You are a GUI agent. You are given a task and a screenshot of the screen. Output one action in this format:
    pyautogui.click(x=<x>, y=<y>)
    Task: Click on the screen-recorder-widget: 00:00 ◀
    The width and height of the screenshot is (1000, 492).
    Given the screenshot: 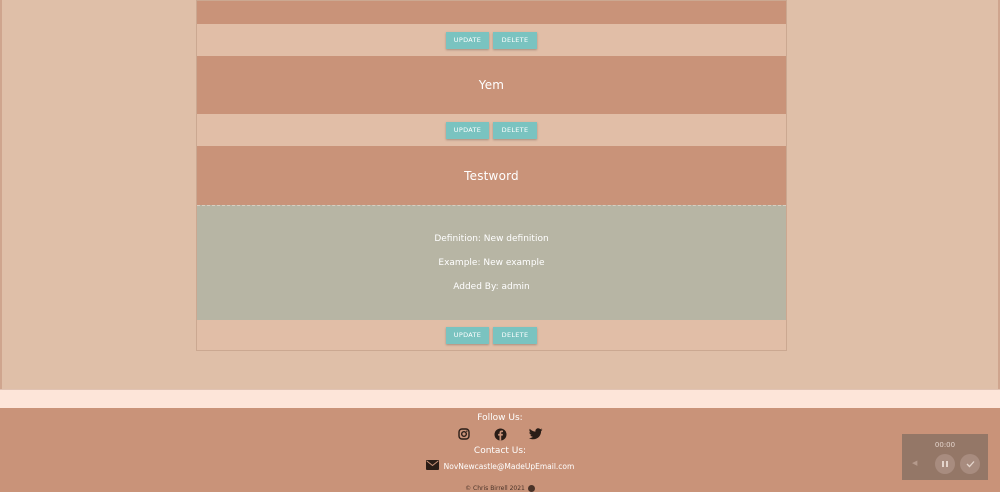 What is the action you would take?
    pyautogui.click(x=945, y=457)
    